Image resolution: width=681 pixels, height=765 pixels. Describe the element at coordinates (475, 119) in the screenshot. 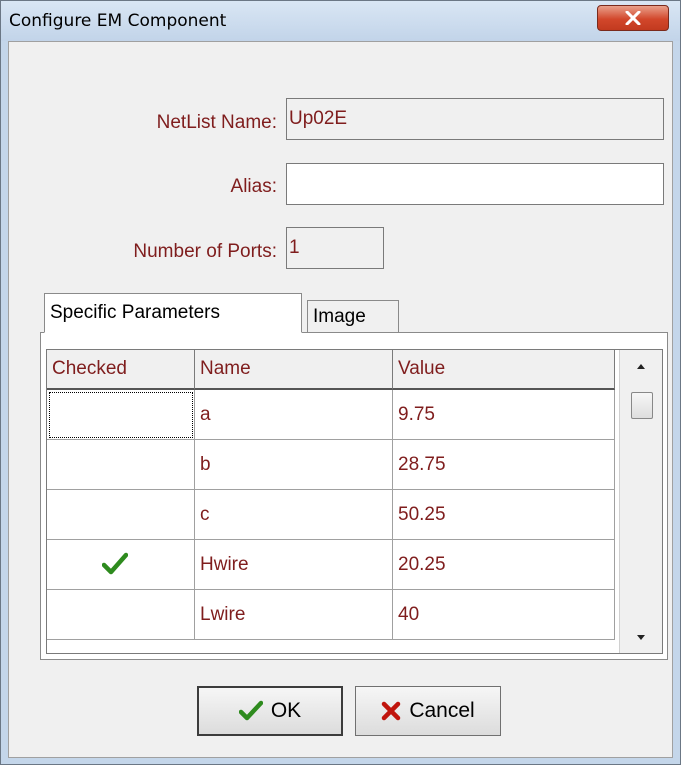

I see `netlist-name-field: Up02E` at that location.